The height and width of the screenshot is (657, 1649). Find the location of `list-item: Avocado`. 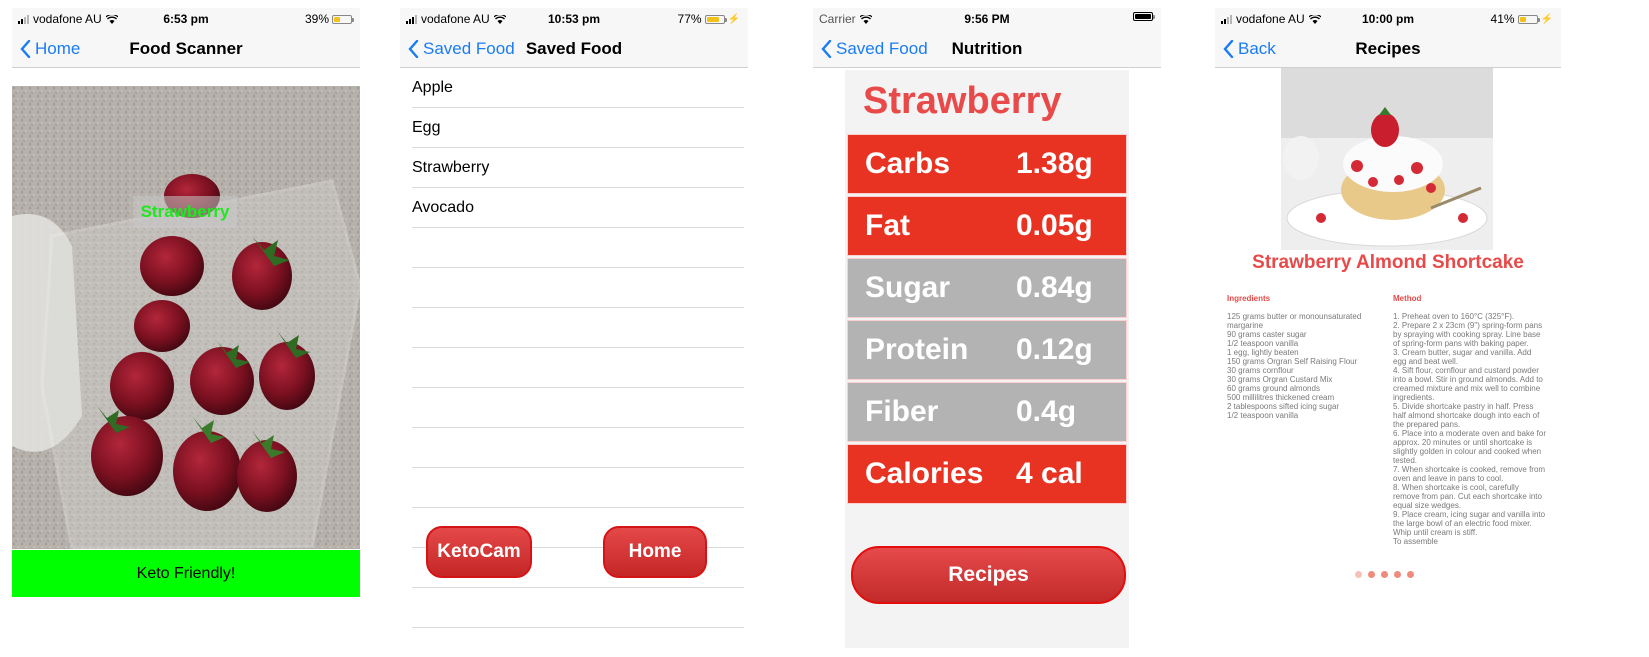

list-item: Avocado is located at coordinates (578, 208).